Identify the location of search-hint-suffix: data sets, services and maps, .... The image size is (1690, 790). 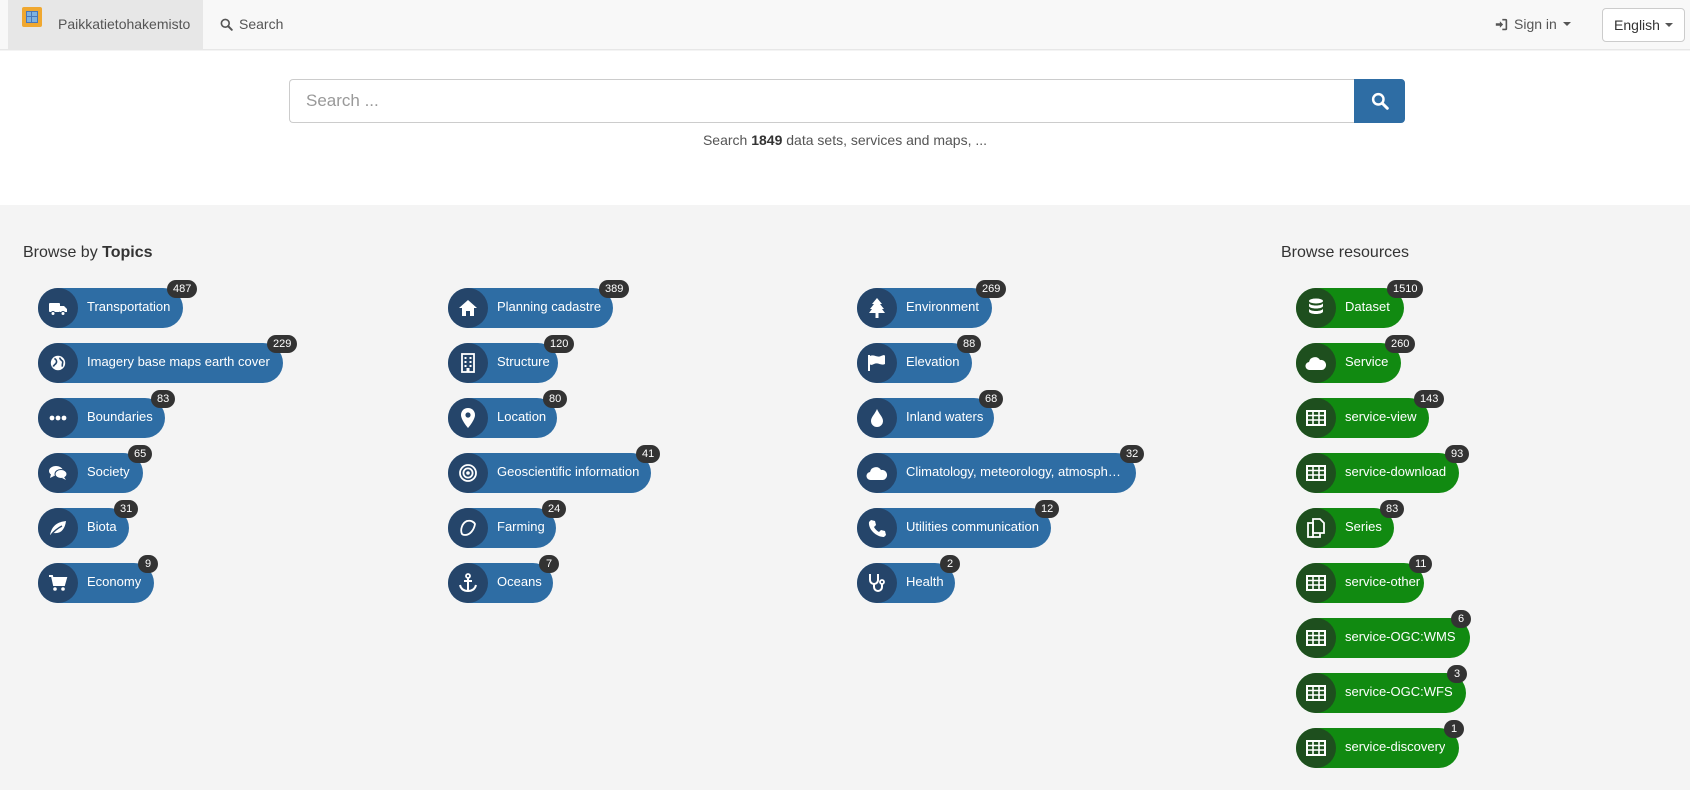
(887, 140).